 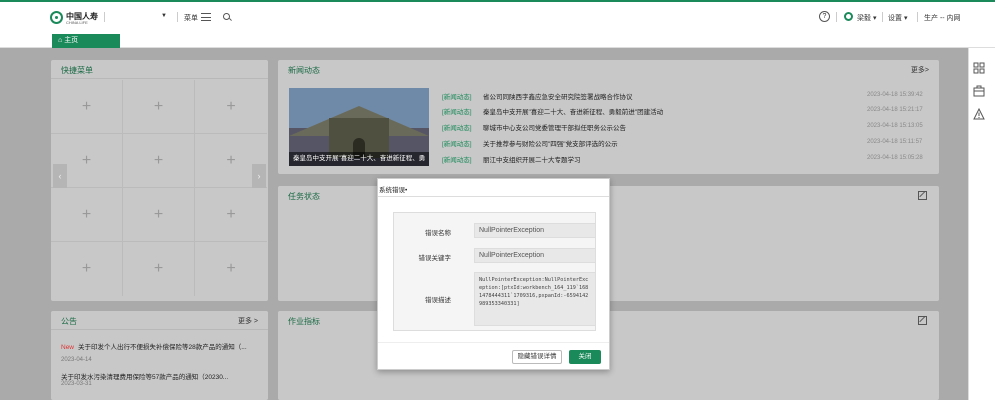 I want to click on news-item-date: 2023-04-18 15:39:42, so click(x=895, y=95).